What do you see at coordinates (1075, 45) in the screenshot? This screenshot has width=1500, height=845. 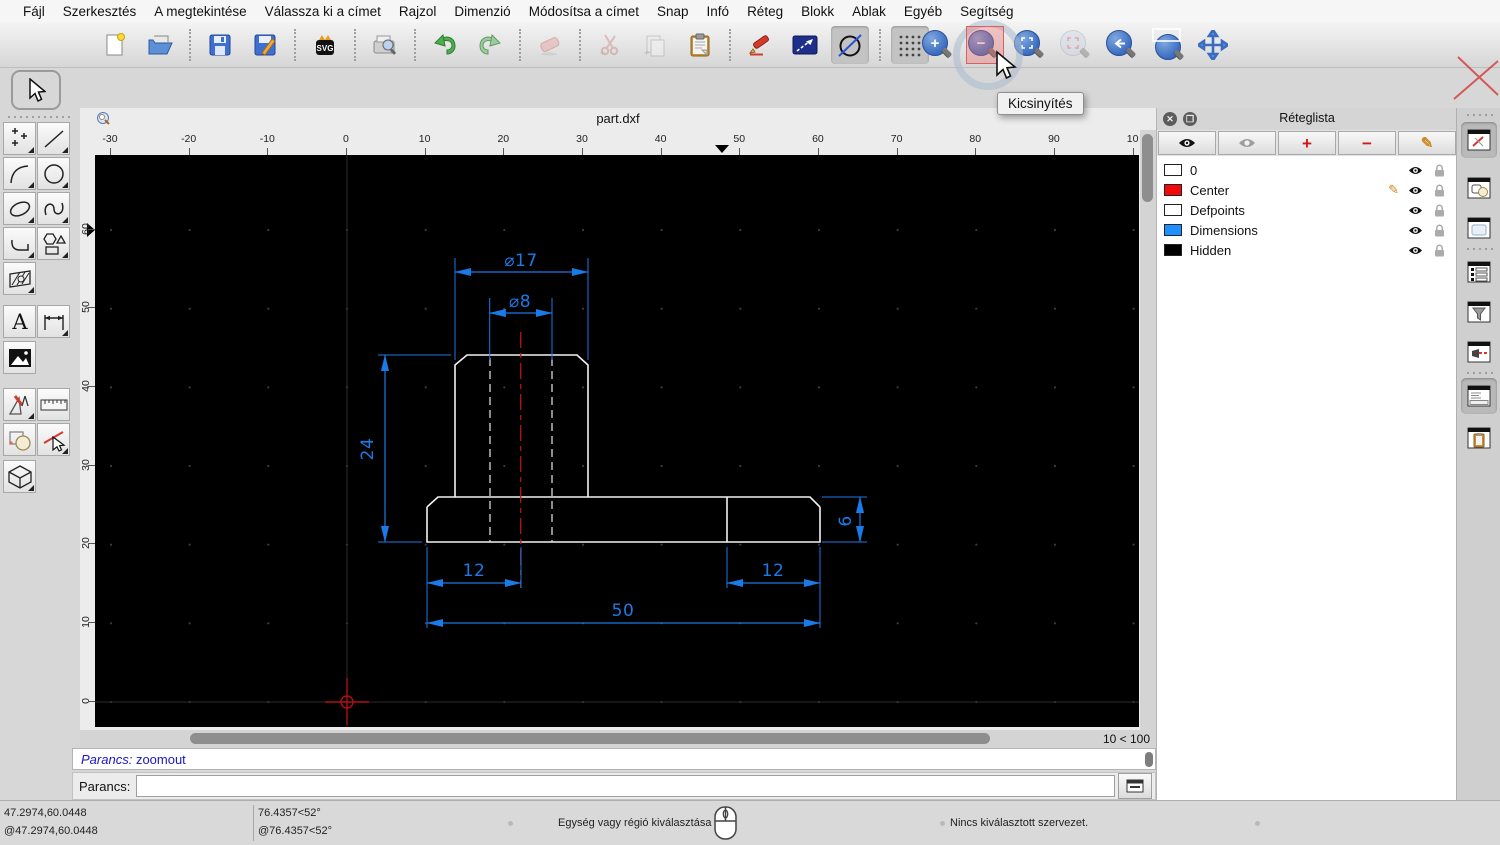 I see `zoom-previous-button` at bounding box center [1075, 45].